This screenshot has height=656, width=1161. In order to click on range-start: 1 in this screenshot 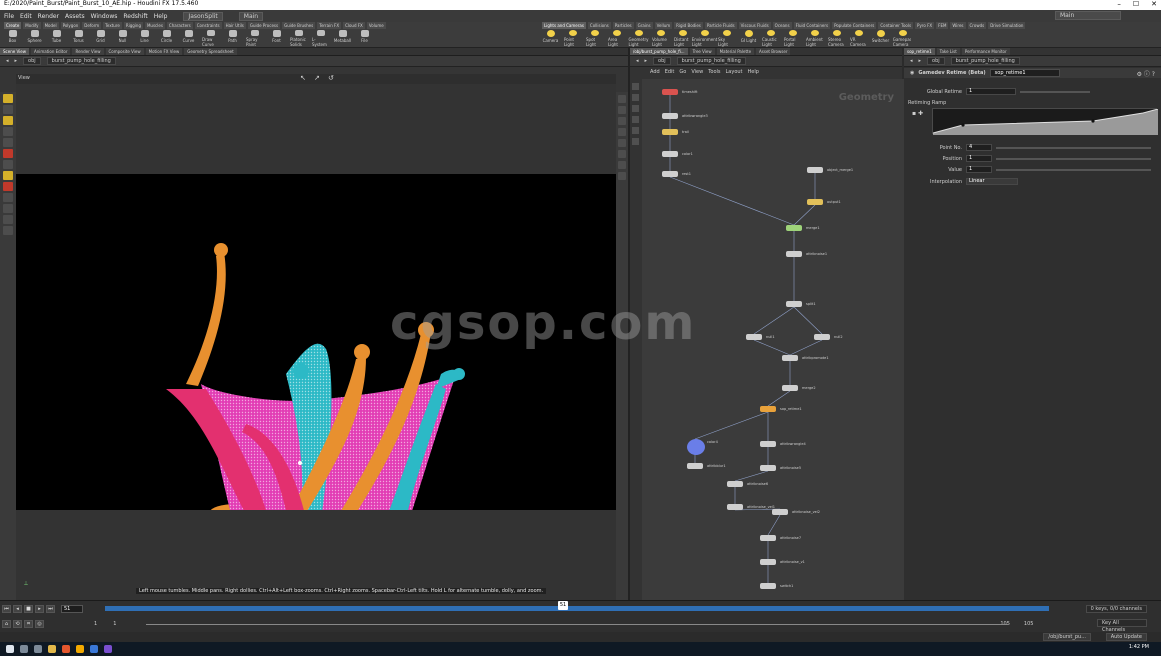, I will do `click(95, 624)`.